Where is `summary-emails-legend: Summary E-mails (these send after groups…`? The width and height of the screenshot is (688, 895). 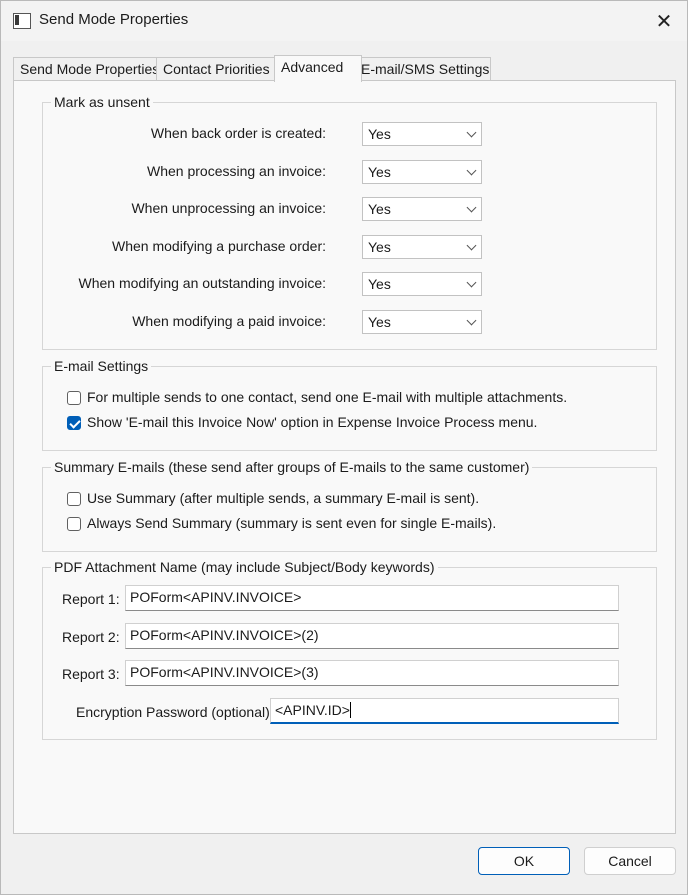 summary-emails-legend: Summary E-mails (these send after groups… is located at coordinates (292, 467).